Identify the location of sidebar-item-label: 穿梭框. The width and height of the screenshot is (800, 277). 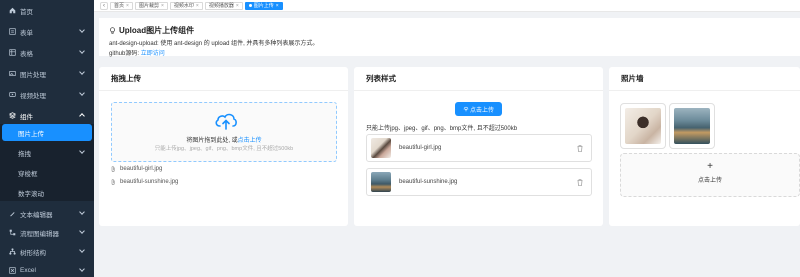
(28, 174).